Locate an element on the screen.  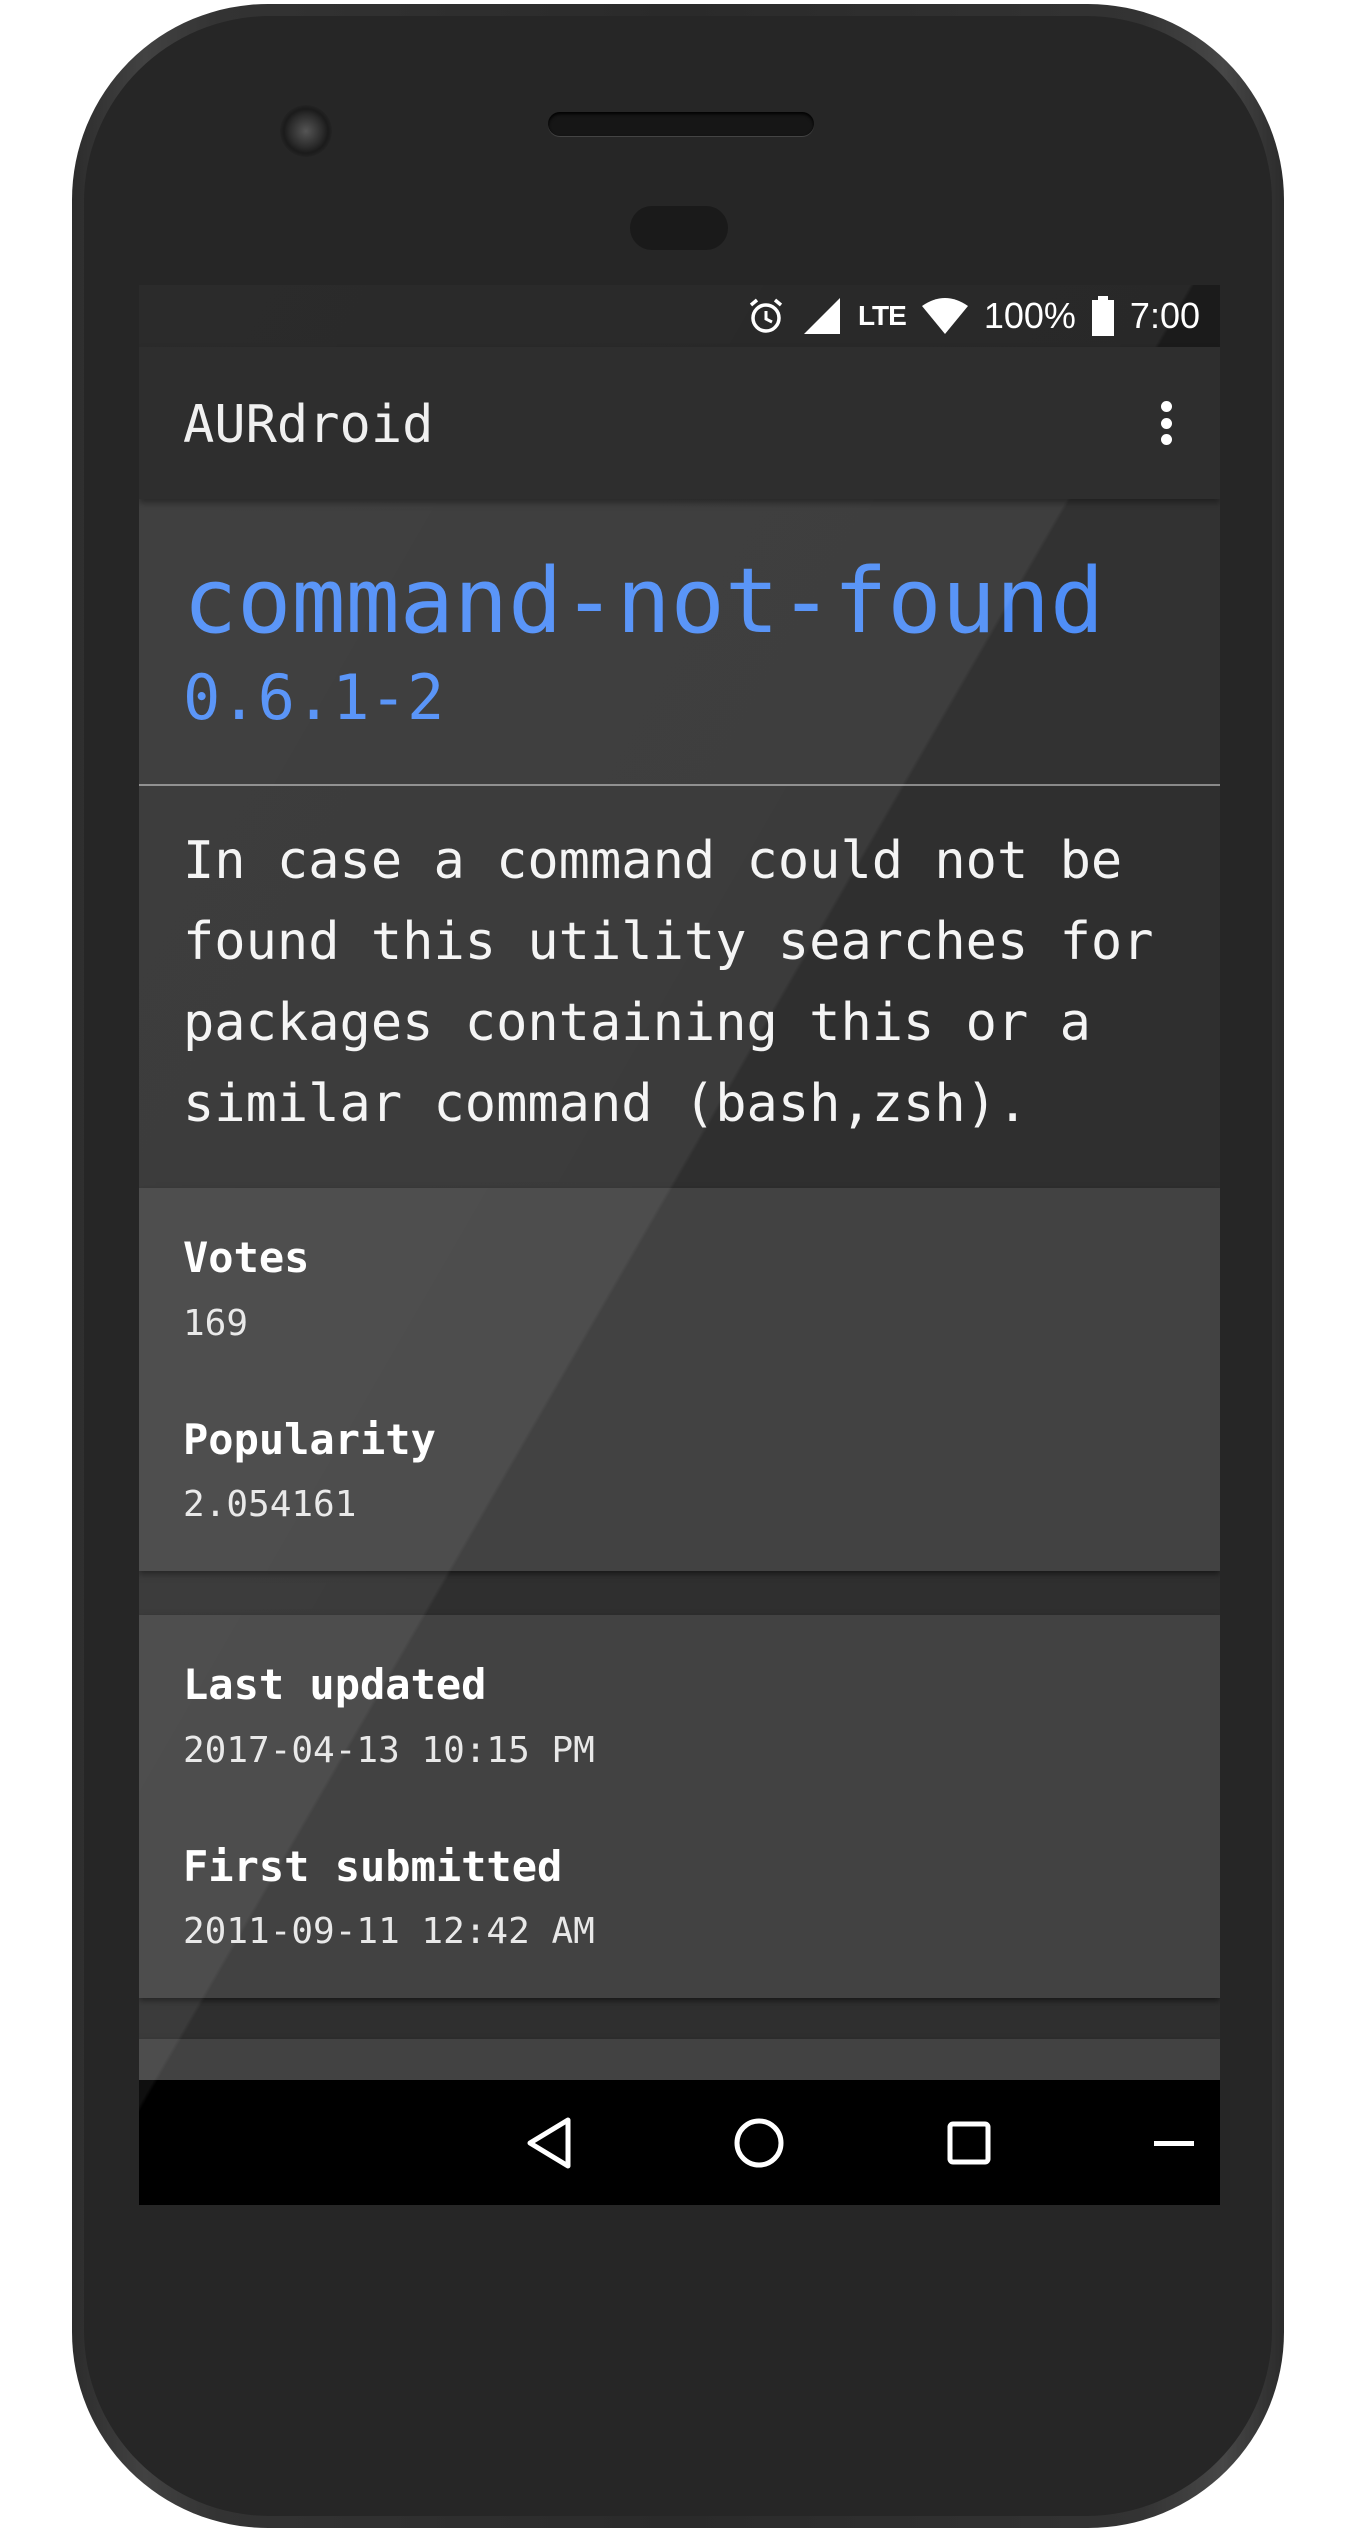
stats-card: Votes 169 Popularity 2.054161 is located at coordinates (679, 1379).